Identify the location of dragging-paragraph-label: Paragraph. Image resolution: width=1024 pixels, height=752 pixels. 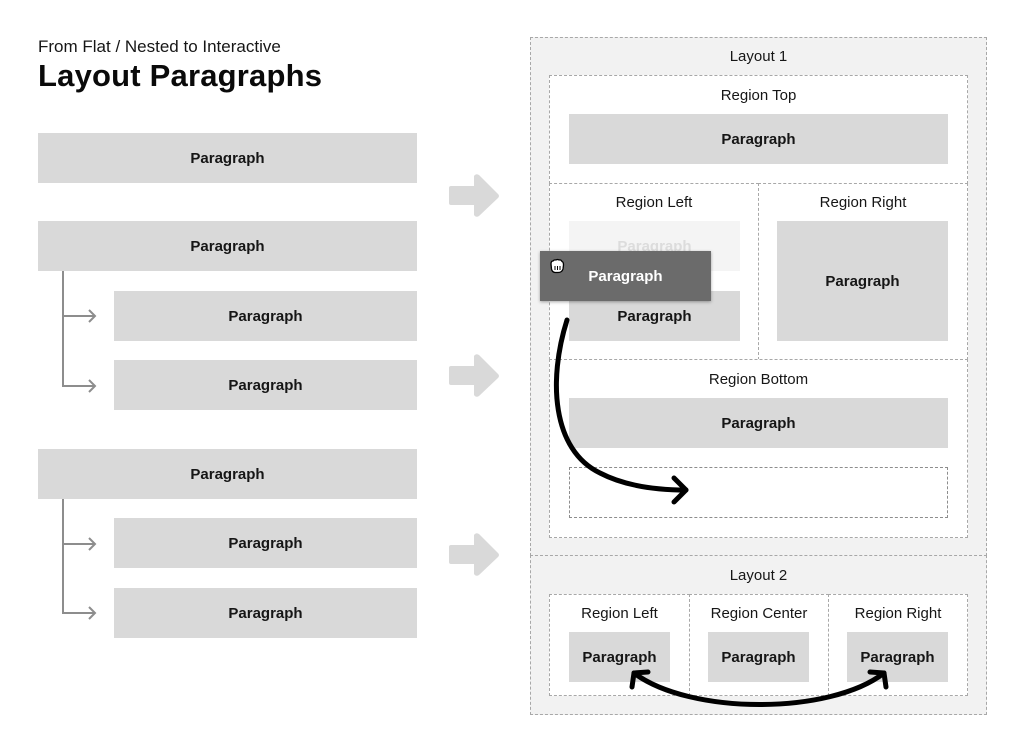
(625, 276).